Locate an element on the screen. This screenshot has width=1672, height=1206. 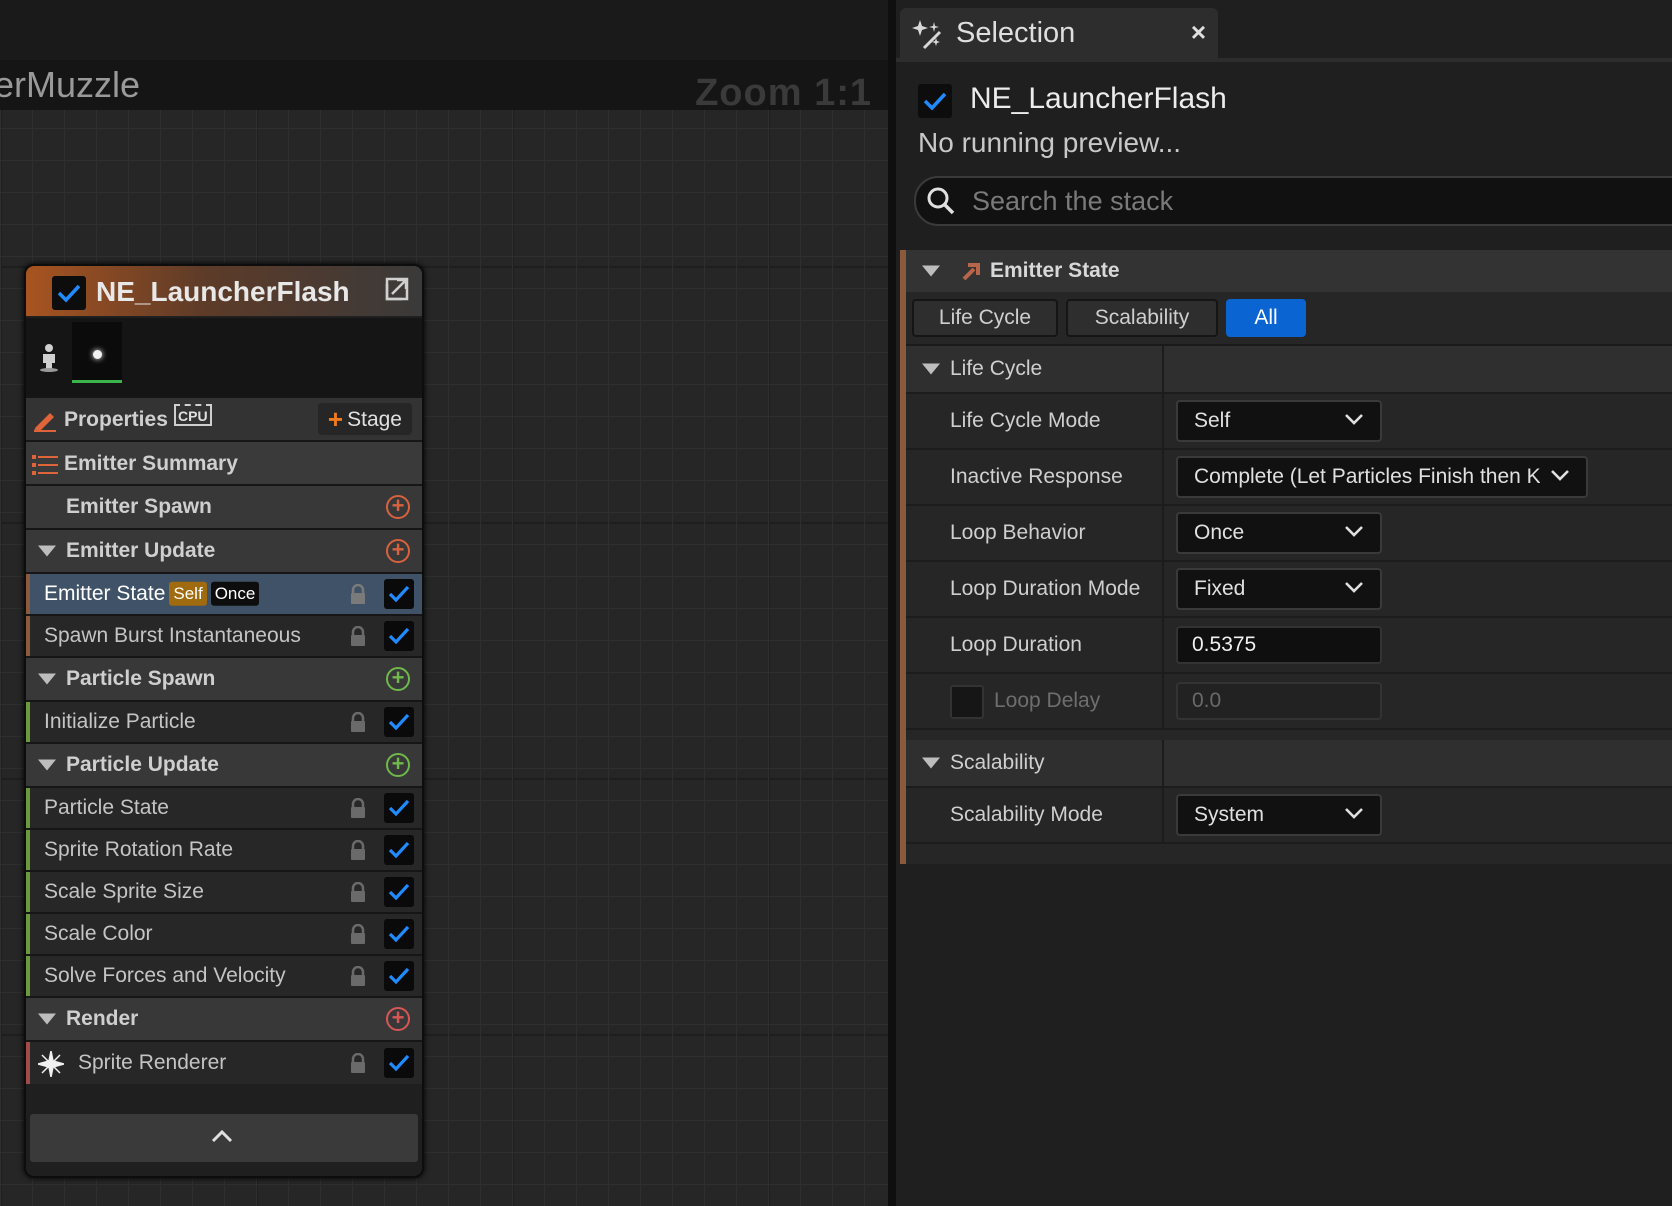
module-solve-forces: Solve Forces and Velocity is located at coordinates (224, 975).